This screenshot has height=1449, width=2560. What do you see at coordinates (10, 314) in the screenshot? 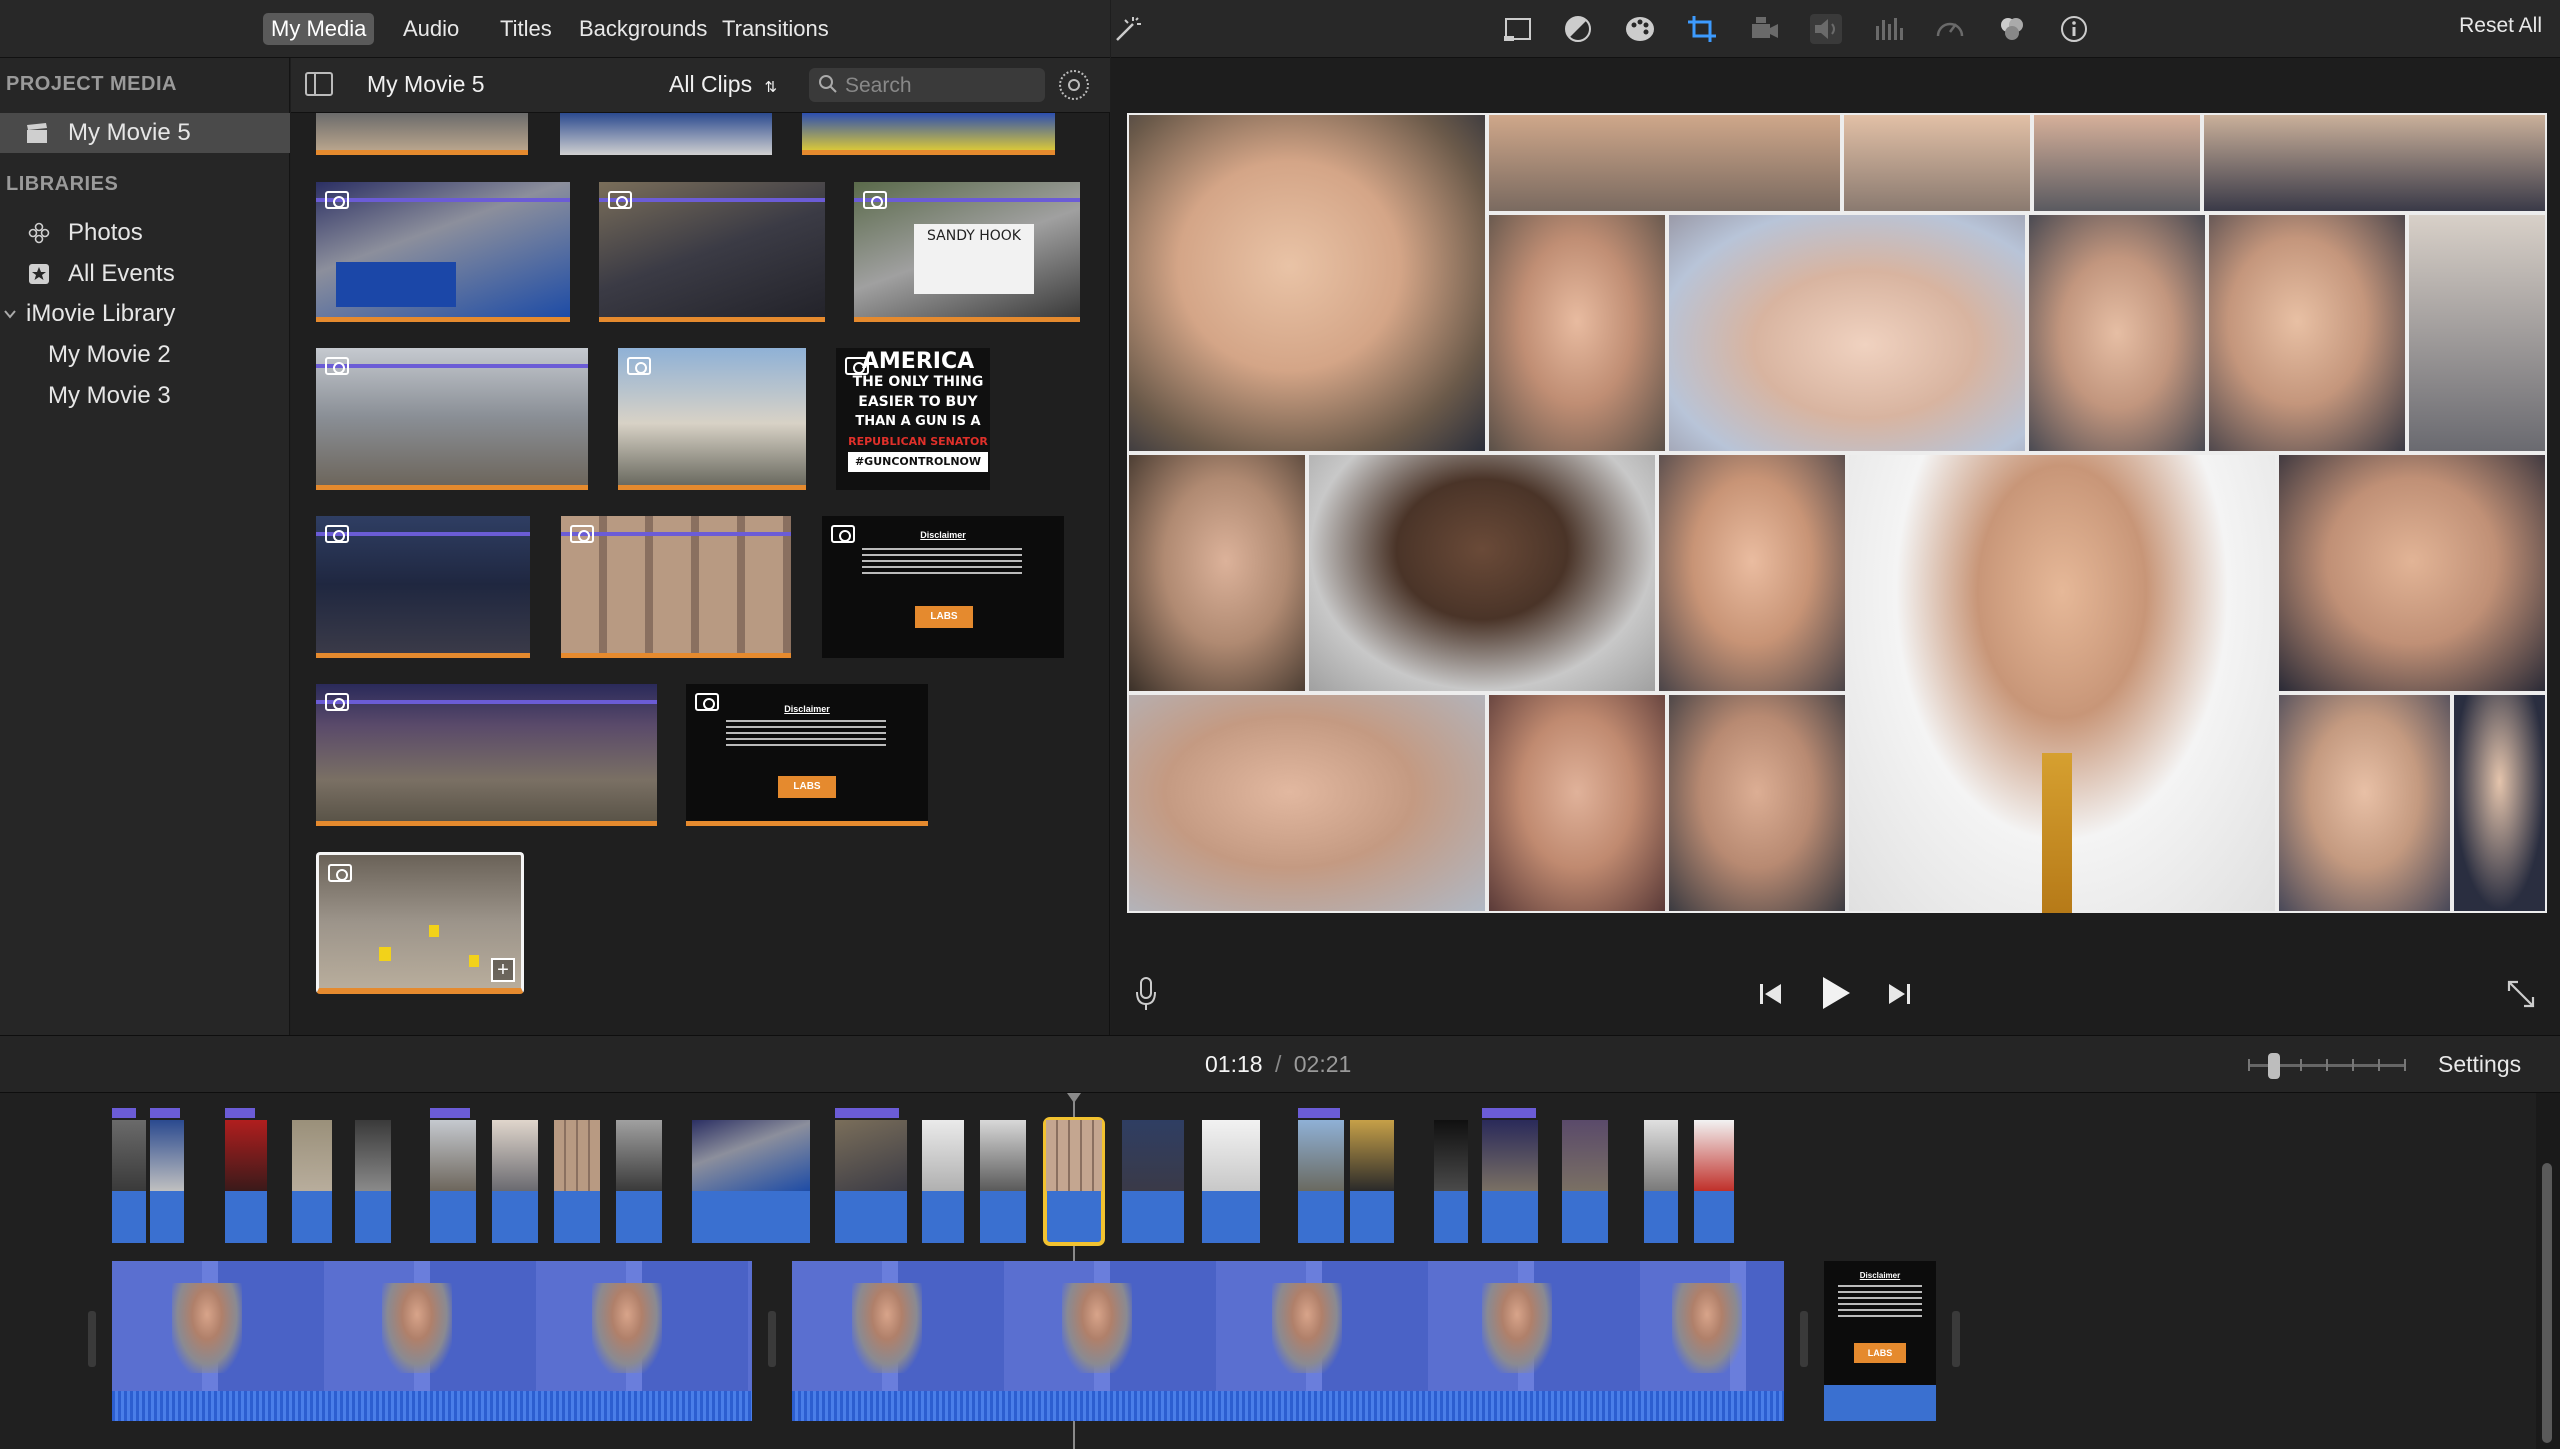
I see `chevron-down-icon` at bounding box center [10, 314].